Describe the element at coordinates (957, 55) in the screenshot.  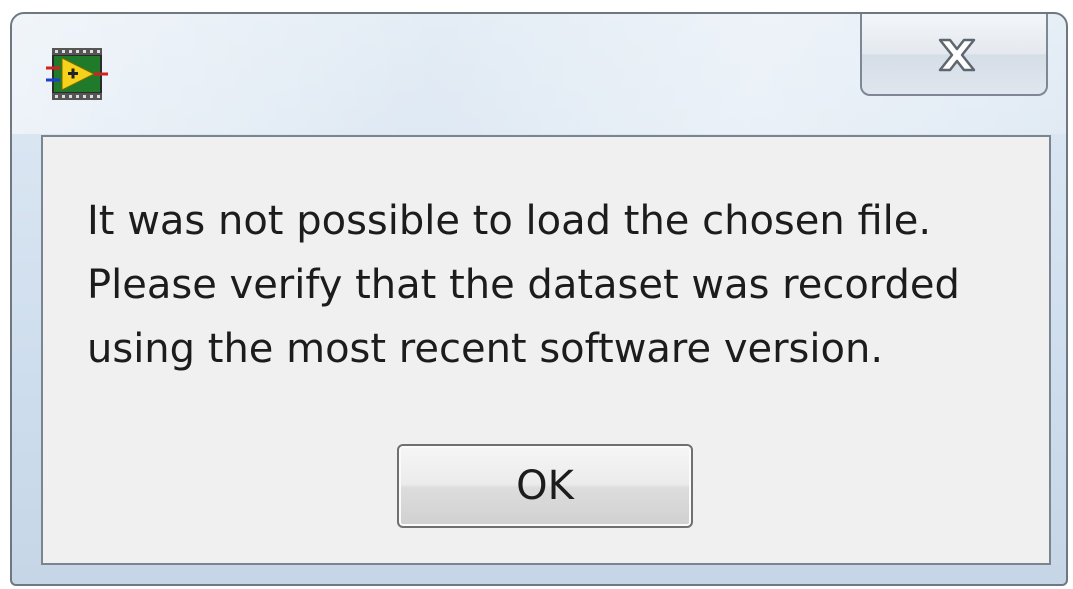
I see `close-x-icon` at that location.